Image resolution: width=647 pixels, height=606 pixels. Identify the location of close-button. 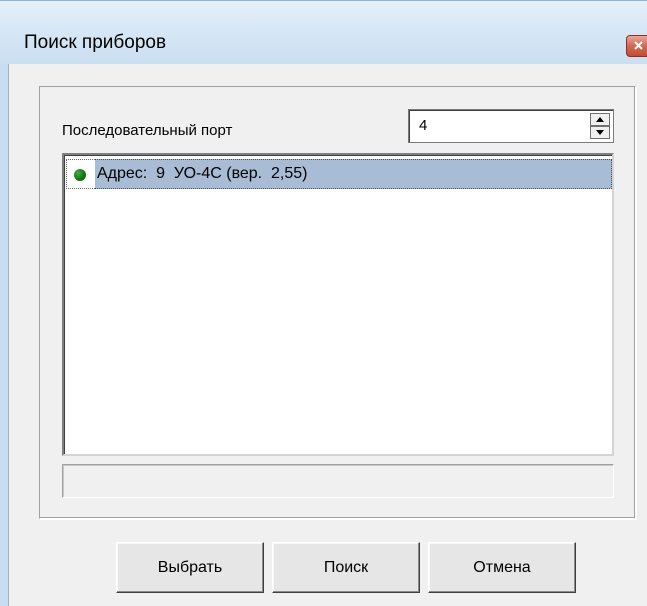
(636, 46).